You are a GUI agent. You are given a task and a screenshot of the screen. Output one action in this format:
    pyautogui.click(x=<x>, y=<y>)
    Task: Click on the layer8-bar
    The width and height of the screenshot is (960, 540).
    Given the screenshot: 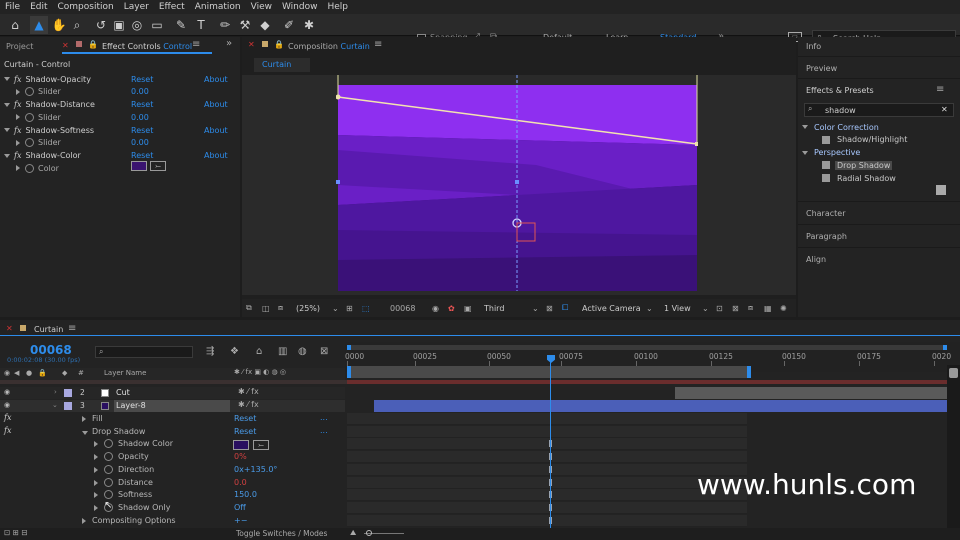 What is the action you would take?
    pyautogui.click(x=660, y=406)
    